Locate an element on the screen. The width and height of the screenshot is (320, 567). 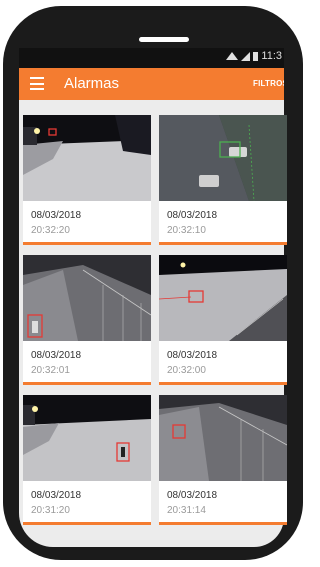
wifi-icon is located at coordinates (232, 56).